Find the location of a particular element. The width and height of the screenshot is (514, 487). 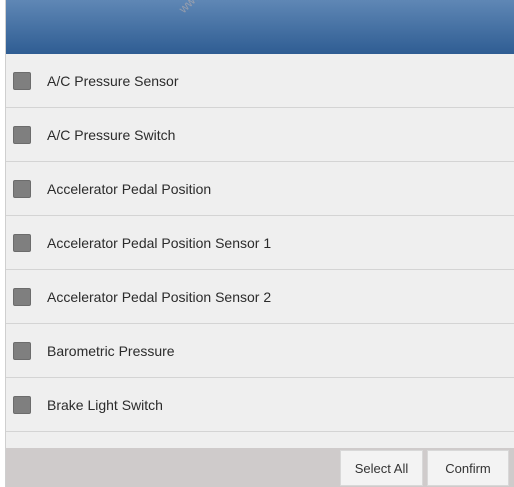

list-item: Barometric Pressure is located at coordinates (260, 351).